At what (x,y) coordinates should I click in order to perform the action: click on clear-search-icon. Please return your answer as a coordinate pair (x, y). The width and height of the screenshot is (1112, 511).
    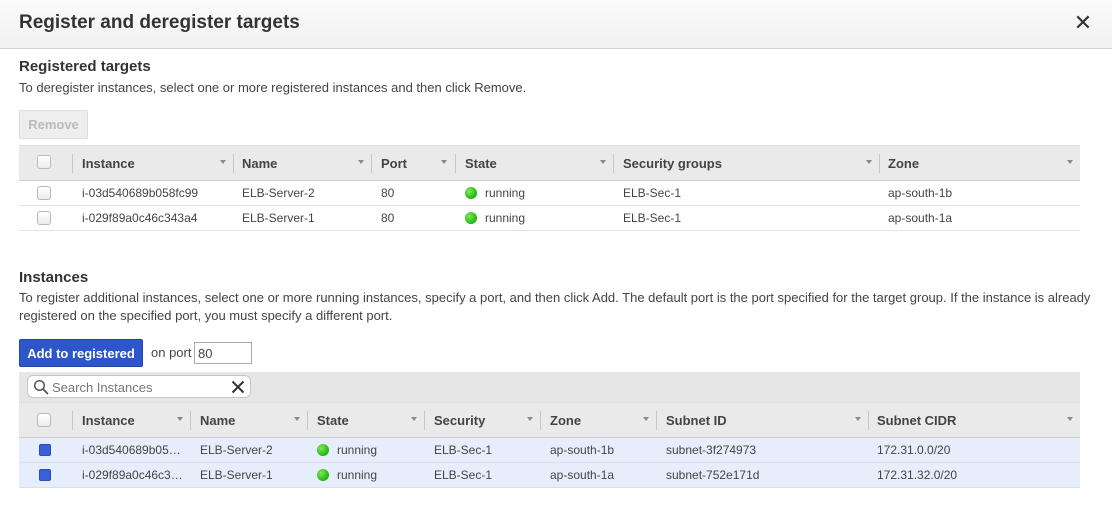
    Looking at the image, I should click on (238, 387).